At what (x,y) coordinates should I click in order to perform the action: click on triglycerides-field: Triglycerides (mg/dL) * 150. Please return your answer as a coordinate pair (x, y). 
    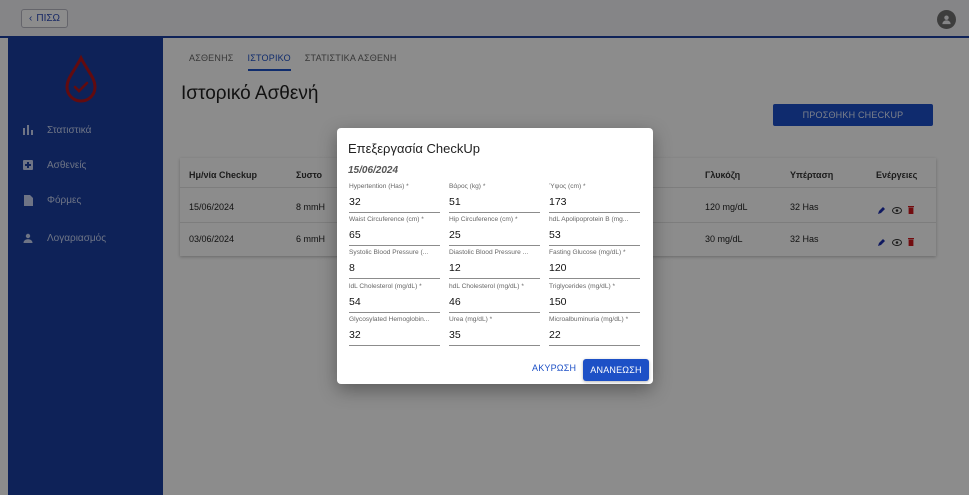
    Looking at the image, I should click on (594, 298).